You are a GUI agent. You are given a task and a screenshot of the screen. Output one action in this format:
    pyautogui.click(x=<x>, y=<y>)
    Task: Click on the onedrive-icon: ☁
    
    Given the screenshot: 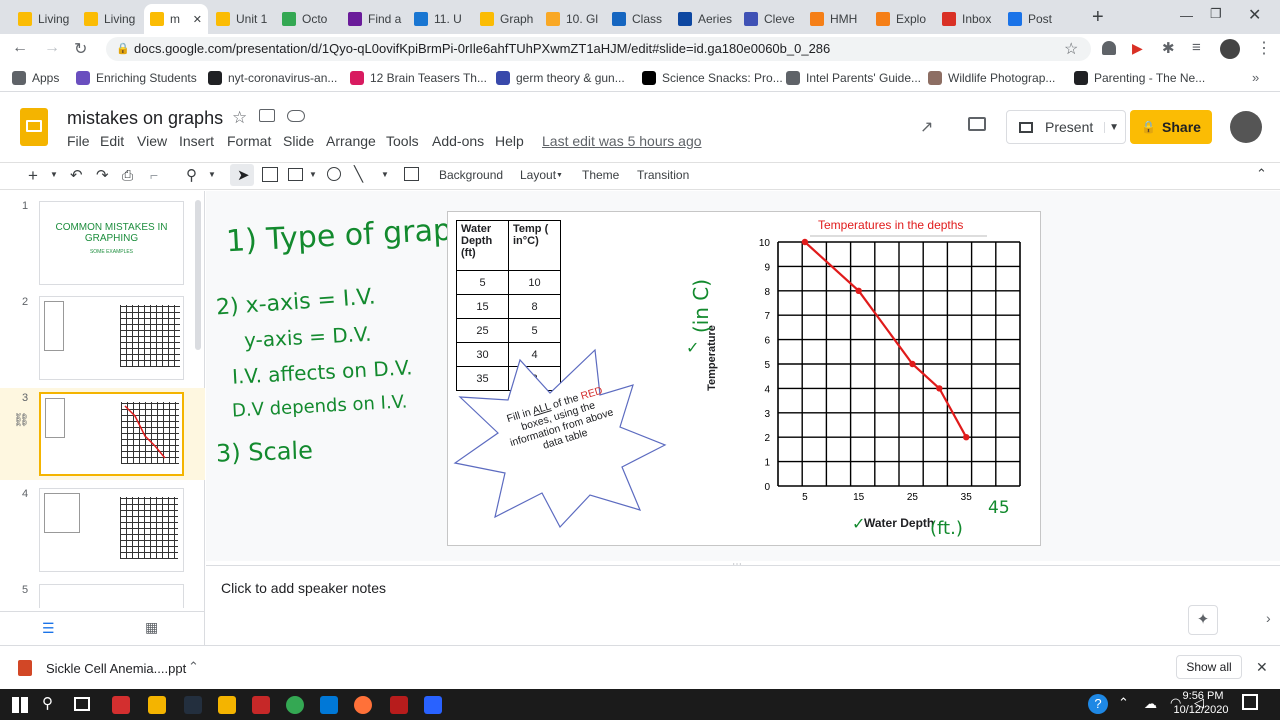 What is the action you would take?
    pyautogui.click(x=1150, y=704)
    